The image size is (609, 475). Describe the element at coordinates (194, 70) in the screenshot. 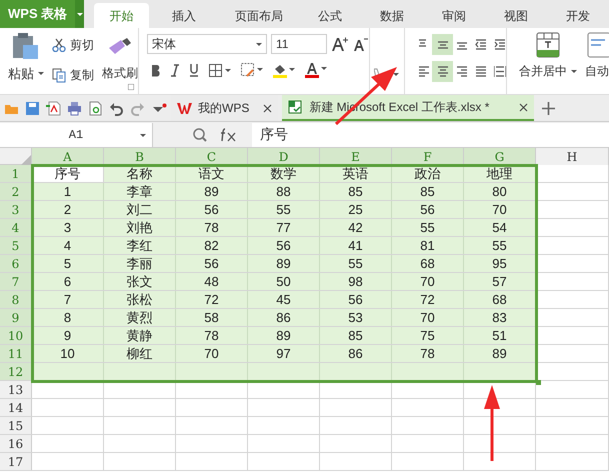

I see `underline-icon` at that location.